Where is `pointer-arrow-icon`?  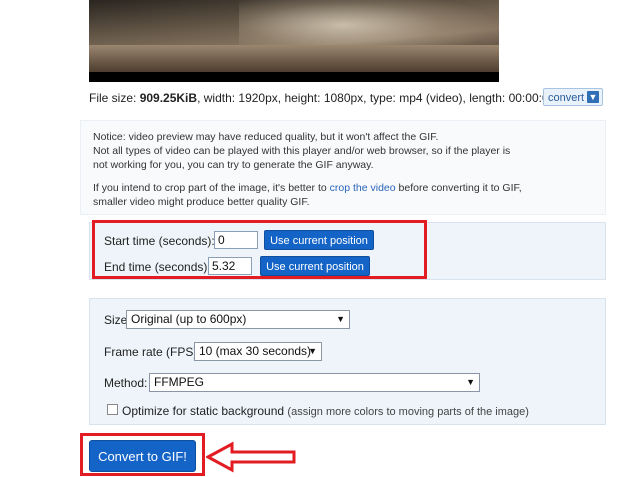
pointer-arrow-icon is located at coordinates (251, 457).